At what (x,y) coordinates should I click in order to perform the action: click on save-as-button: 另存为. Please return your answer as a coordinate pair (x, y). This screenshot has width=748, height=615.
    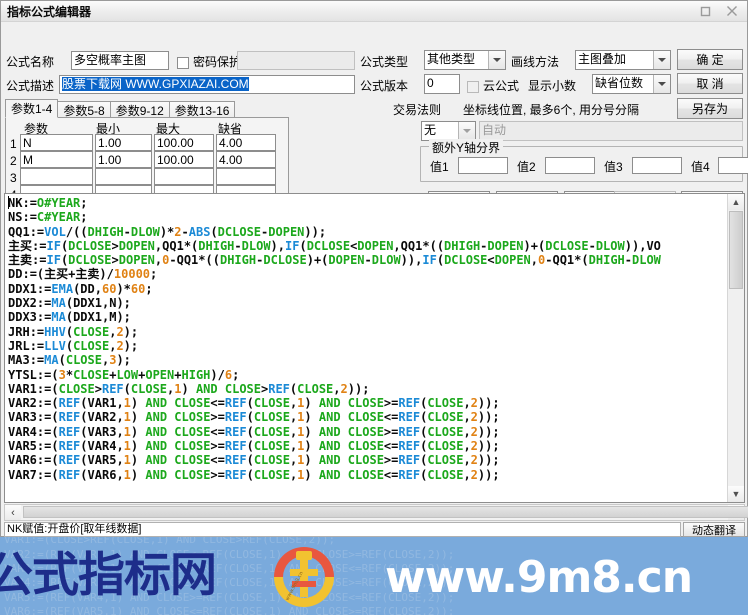
    Looking at the image, I should click on (710, 108).